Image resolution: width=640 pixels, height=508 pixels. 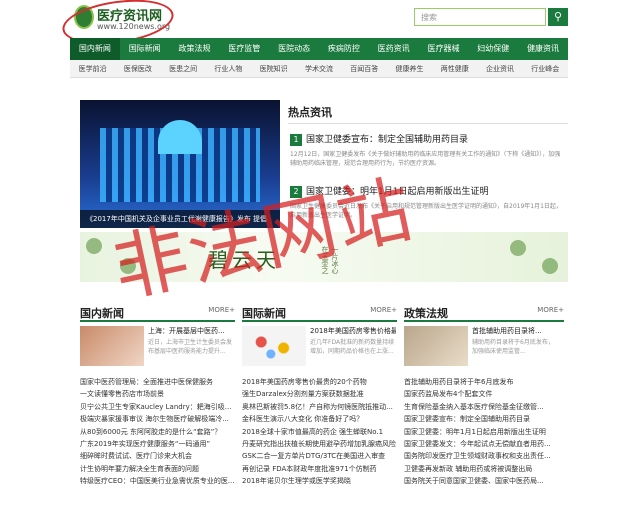 I want to click on sub-nav-item: 两性健康, so click(x=454, y=68).